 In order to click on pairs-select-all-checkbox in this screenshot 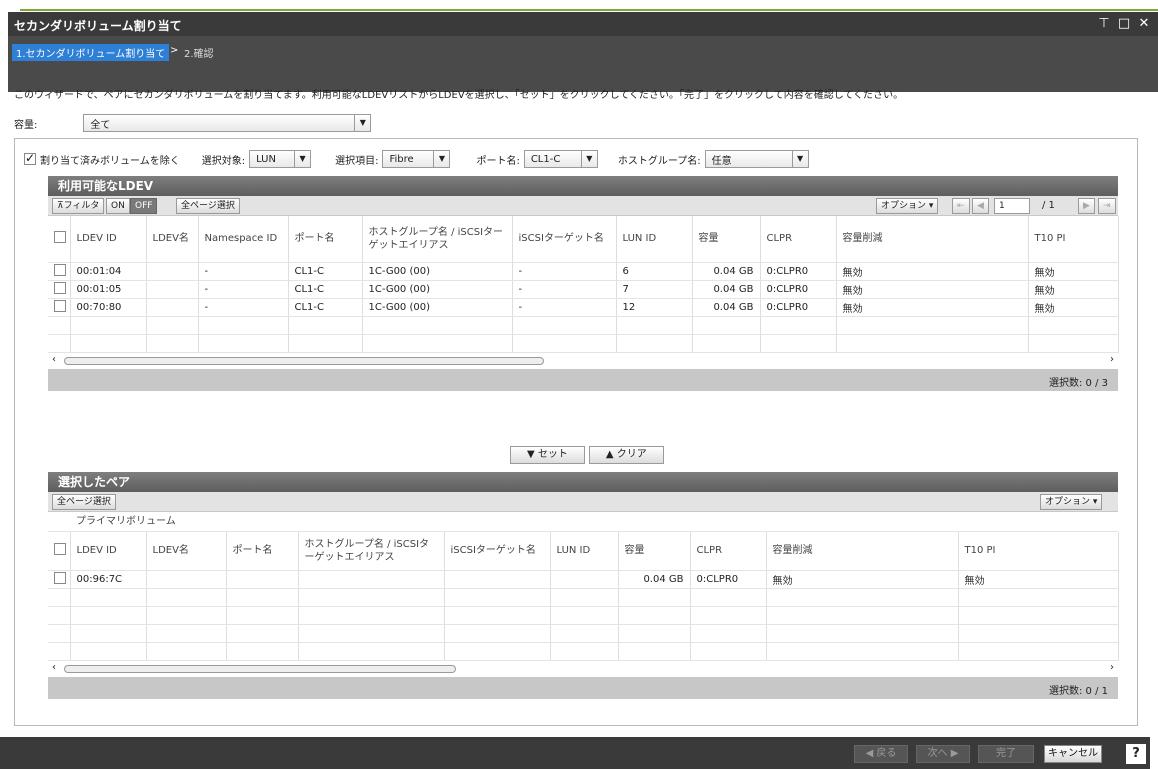, I will do `click(60, 548)`.